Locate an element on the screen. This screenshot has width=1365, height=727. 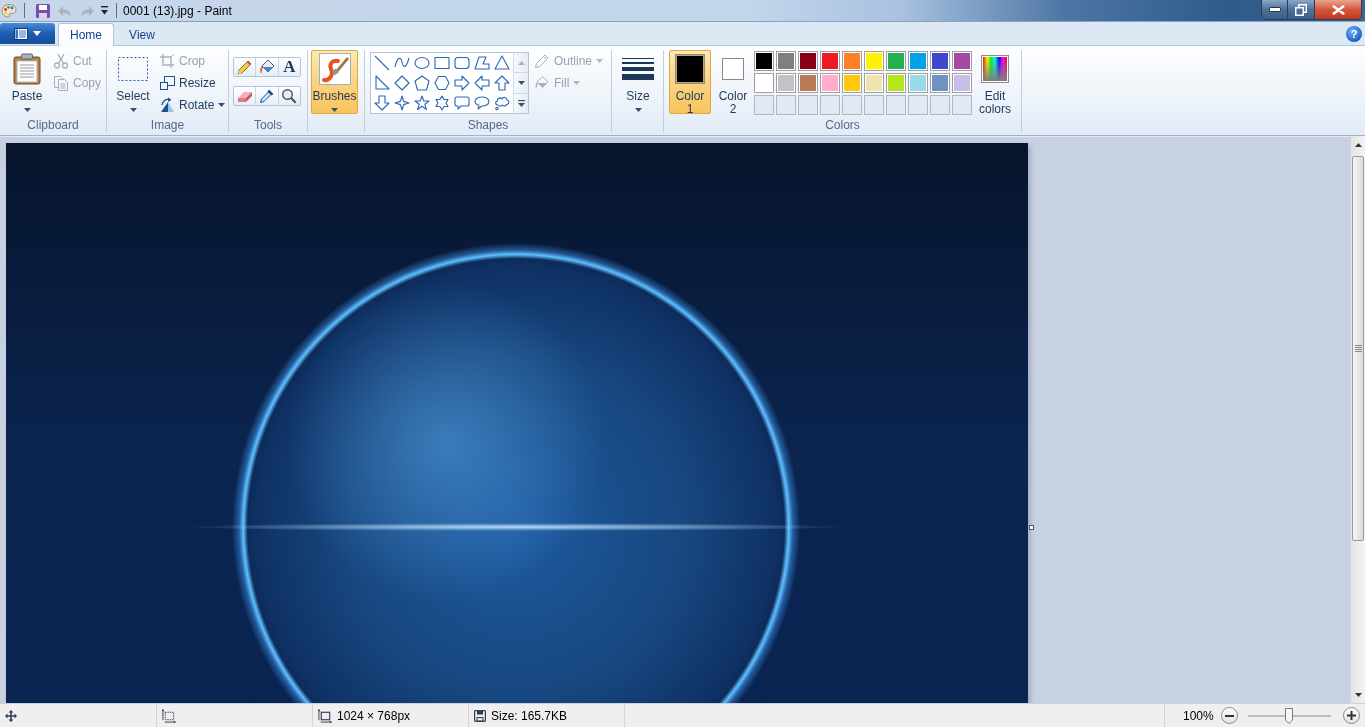
diamond-icon is located at coordinates (402, 83).